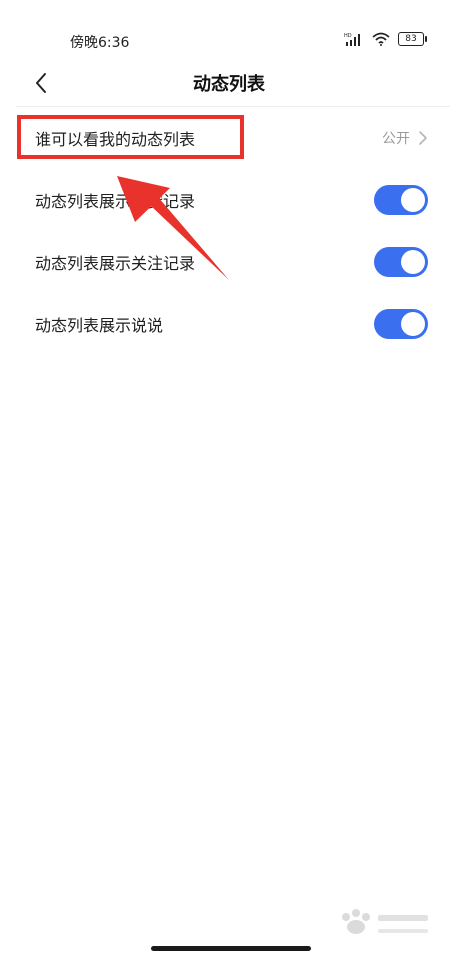  Describe the element at coordinates (100, 43) in the screenshot. I see `status-time: 傍晚6:36` at that location.